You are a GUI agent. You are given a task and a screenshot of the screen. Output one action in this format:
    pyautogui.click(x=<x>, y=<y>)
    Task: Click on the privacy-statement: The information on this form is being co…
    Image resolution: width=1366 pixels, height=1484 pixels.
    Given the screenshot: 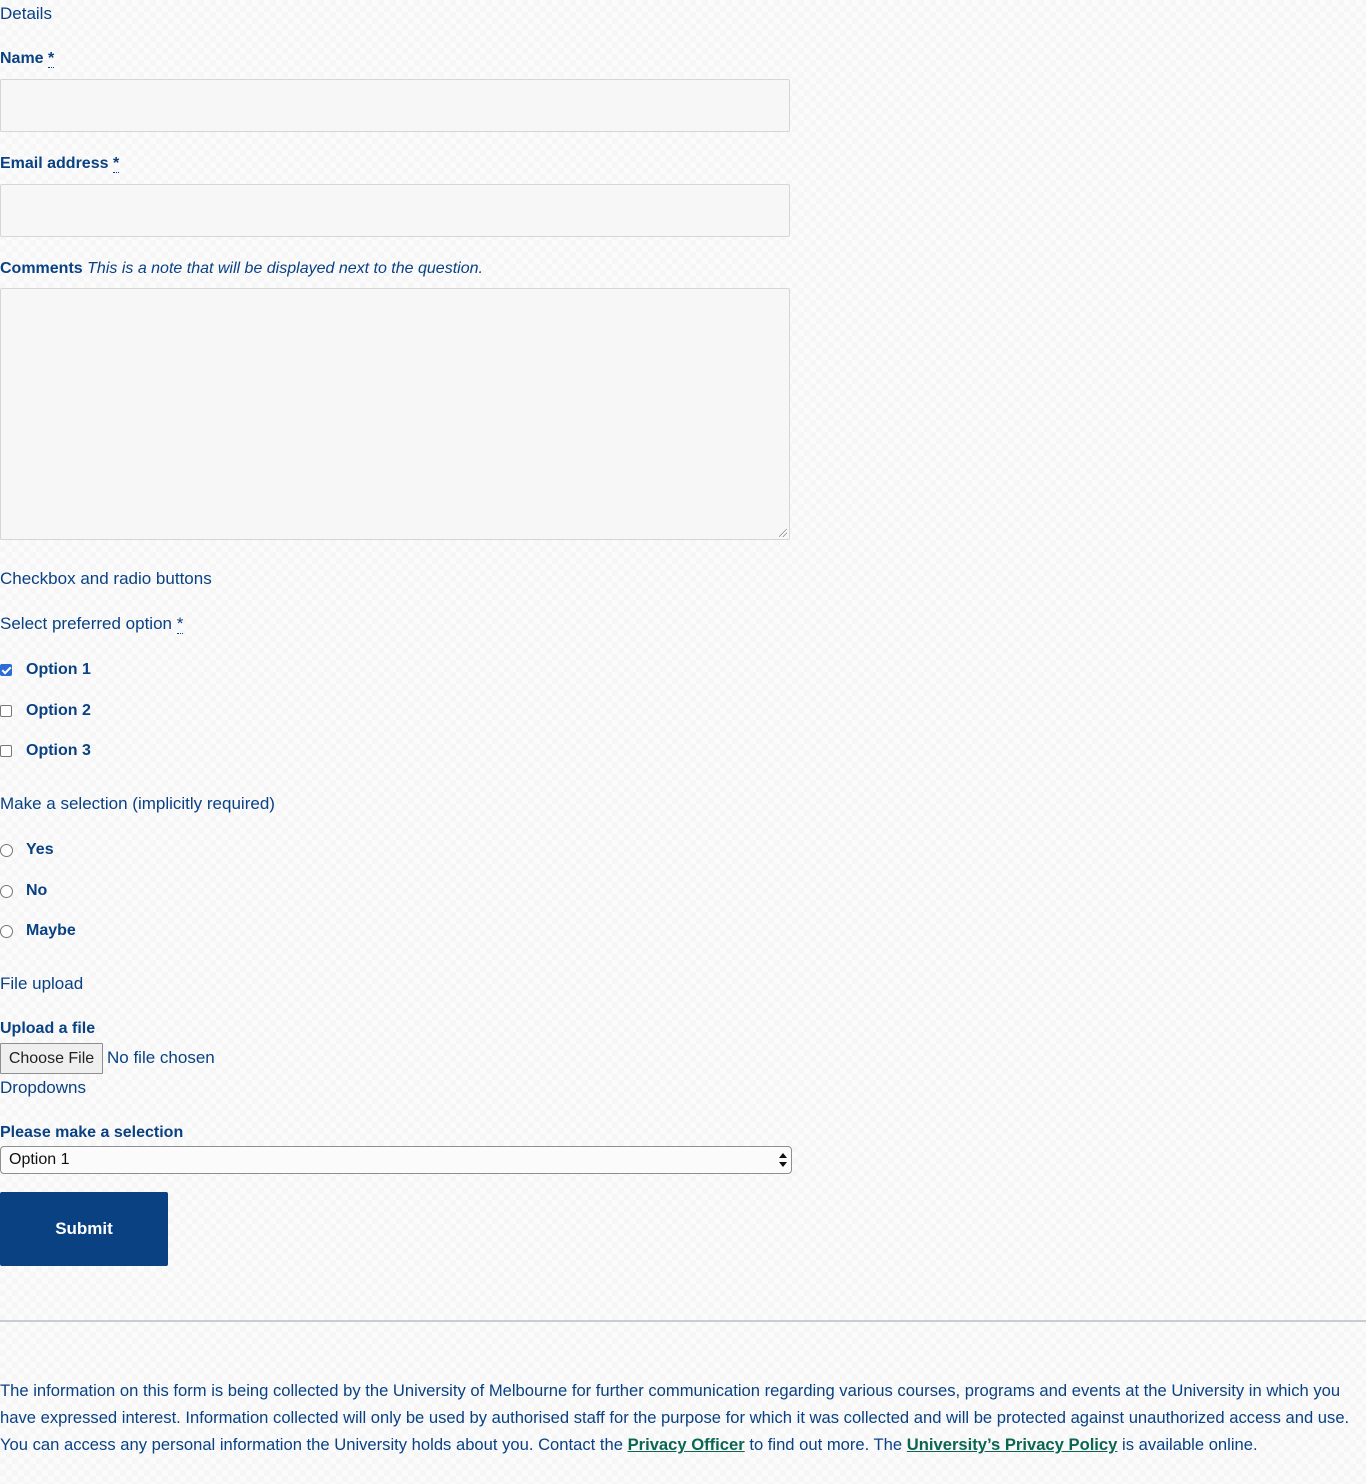 What is the action you would take?
    pyautogui.click(x=675, y=1417)
    